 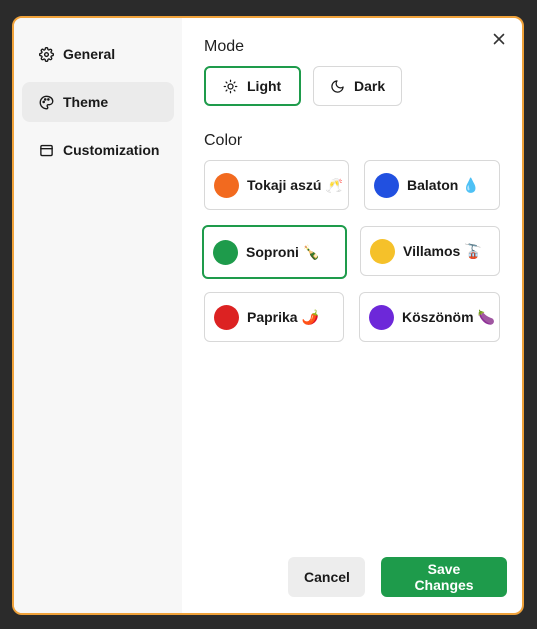 I want to click on color-option-koszonom: Köszönöm 🍆, so click(x=429, y=317).